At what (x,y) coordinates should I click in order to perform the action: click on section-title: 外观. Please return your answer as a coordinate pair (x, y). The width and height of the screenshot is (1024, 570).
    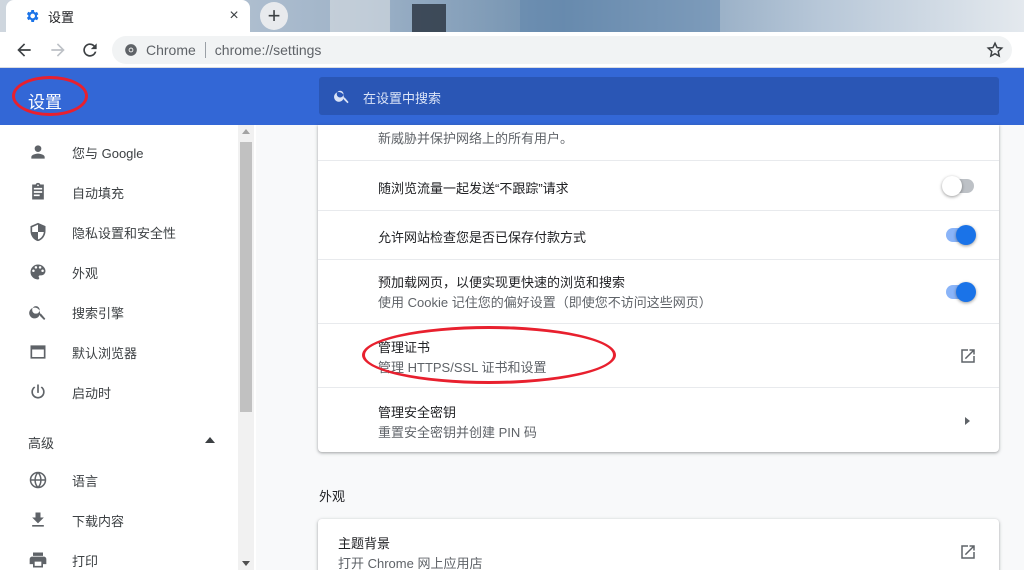
    Looking at the image, I should click on (332, 496).